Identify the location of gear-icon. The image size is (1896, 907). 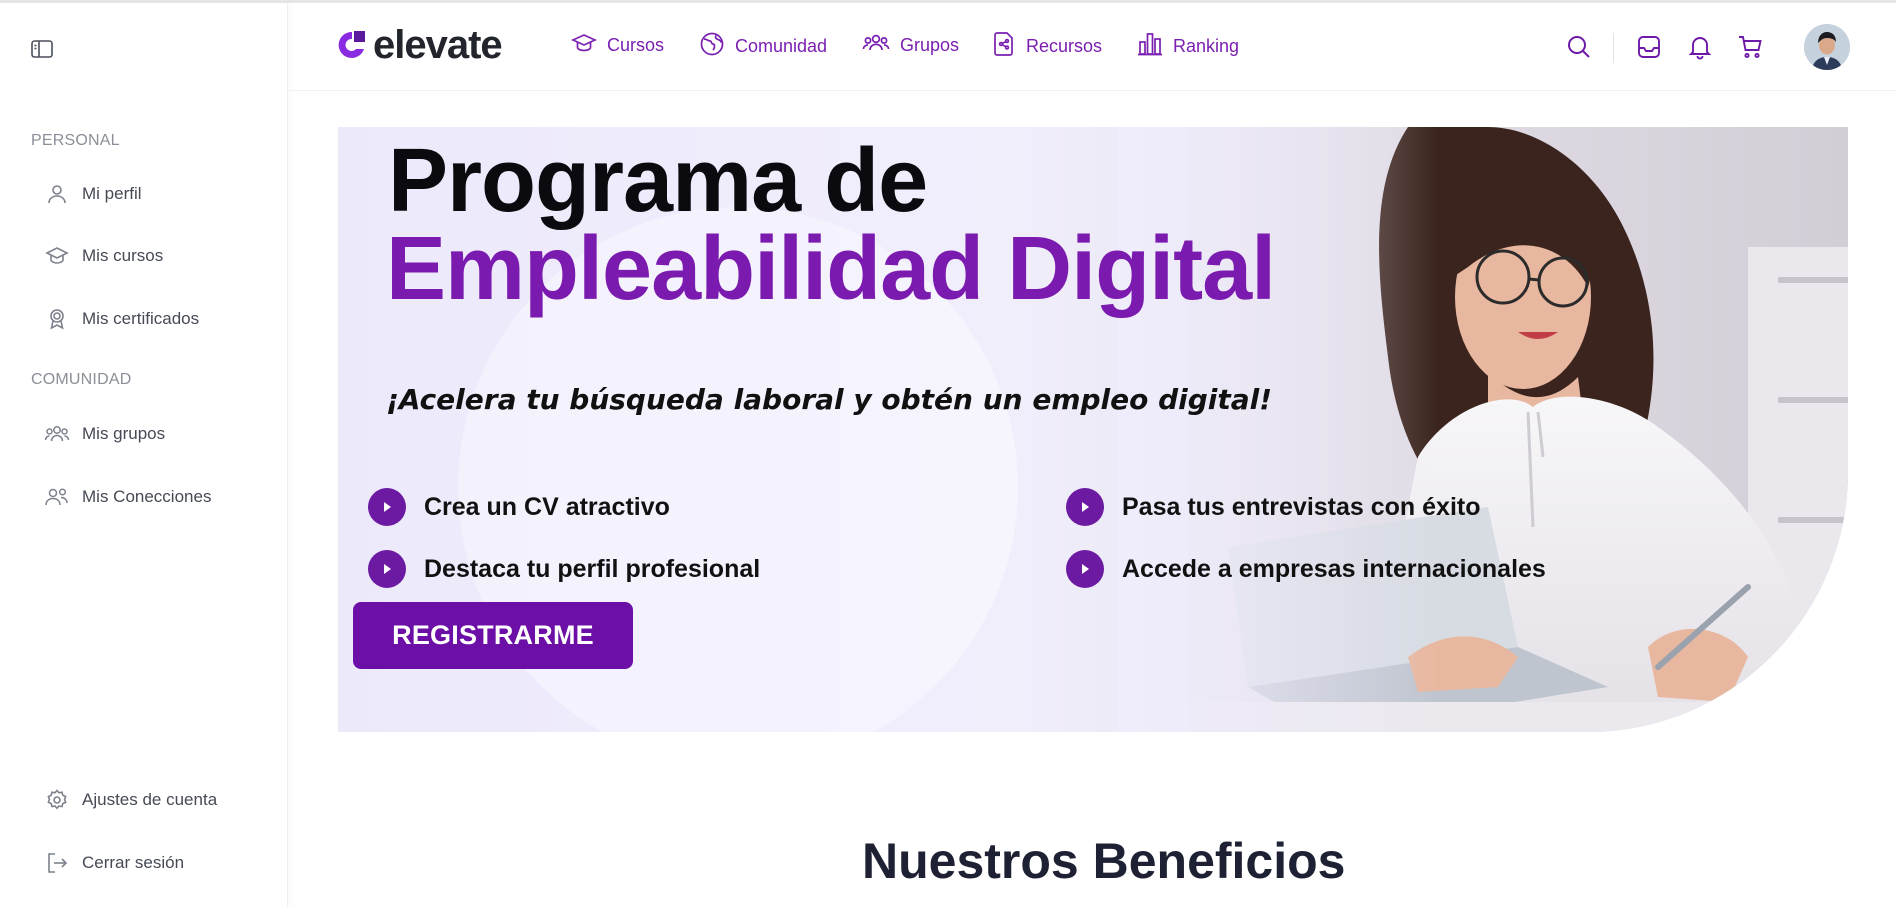
(57, 800).